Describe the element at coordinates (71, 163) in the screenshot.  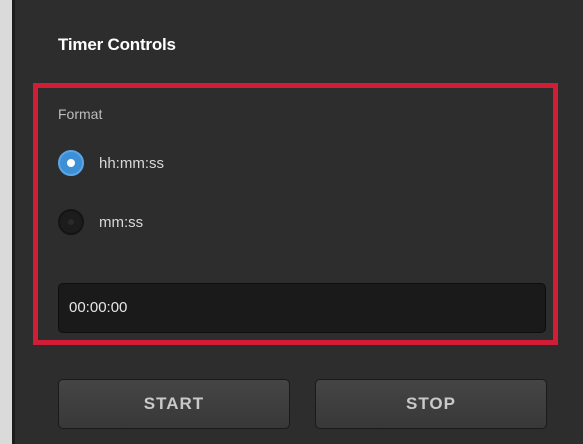
I see `radio-selected-icon` at that location.